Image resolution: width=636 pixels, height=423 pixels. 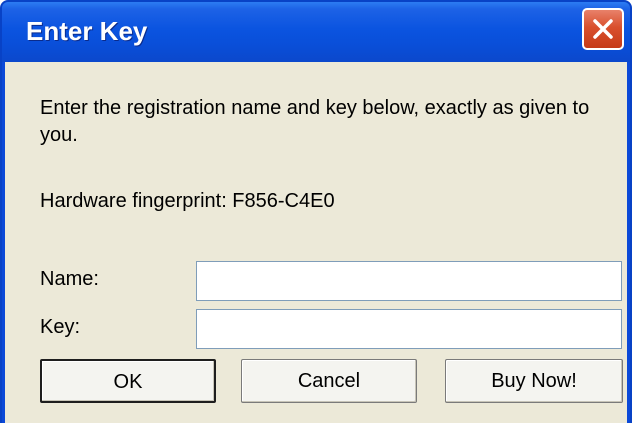 What do you see at coordinates (87, 31) in the screenshot?
I see `window-title: Enter Key` at bounding box center [87, 31].